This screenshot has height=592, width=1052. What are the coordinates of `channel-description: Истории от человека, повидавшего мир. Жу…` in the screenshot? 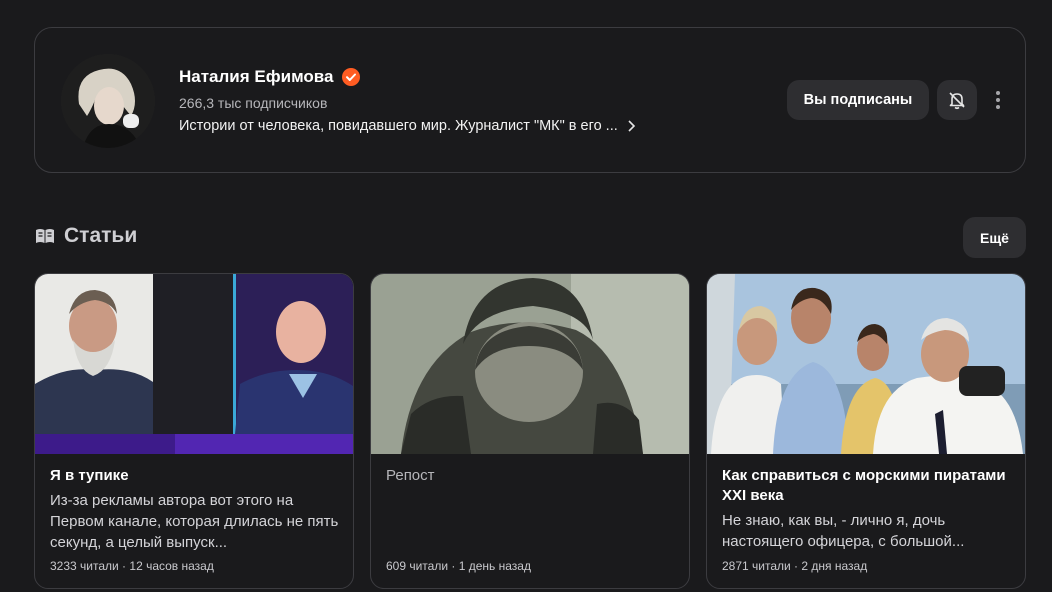 It's located at (398, 126).